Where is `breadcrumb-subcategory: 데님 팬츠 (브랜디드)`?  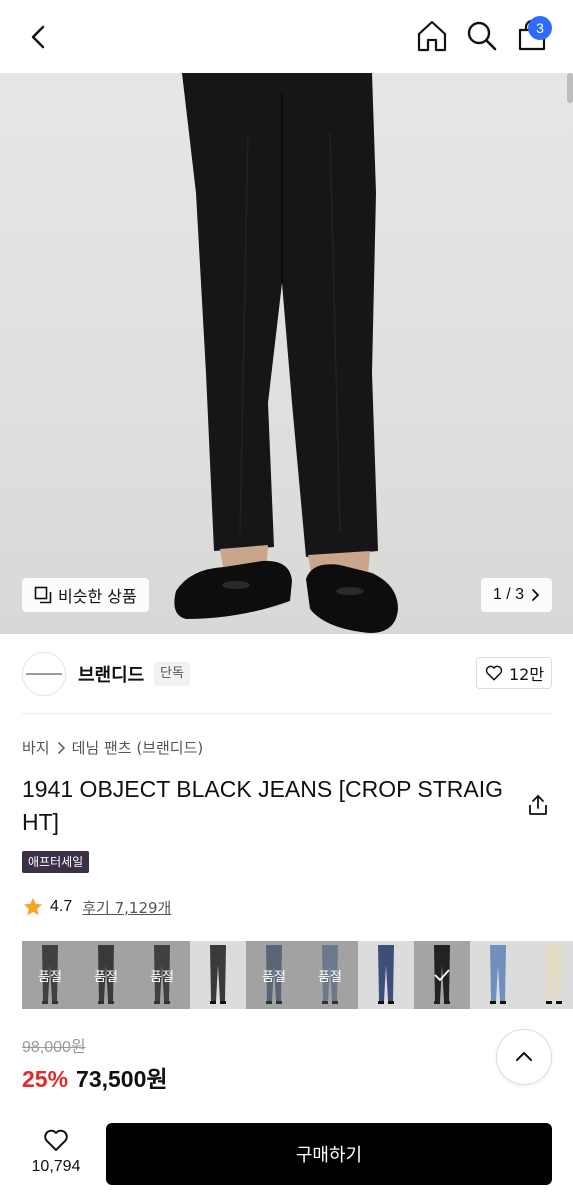
breadcrumb-subcategory: 데님 팬츠 (브랜디드) is located at coordinates (138, 747).